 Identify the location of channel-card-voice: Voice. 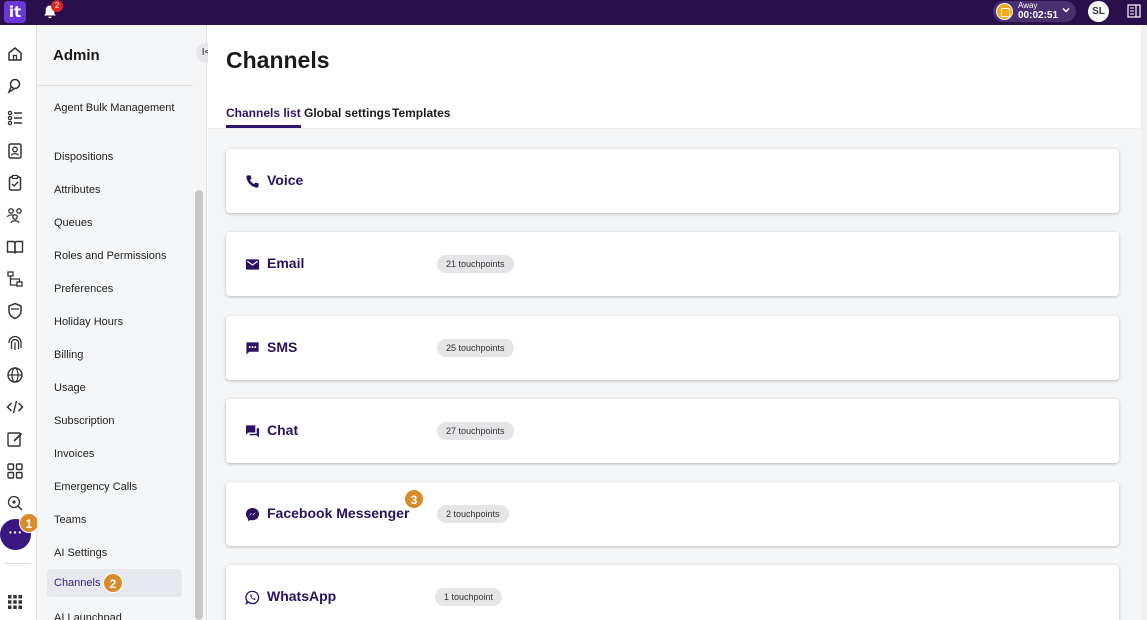
(672, 181).